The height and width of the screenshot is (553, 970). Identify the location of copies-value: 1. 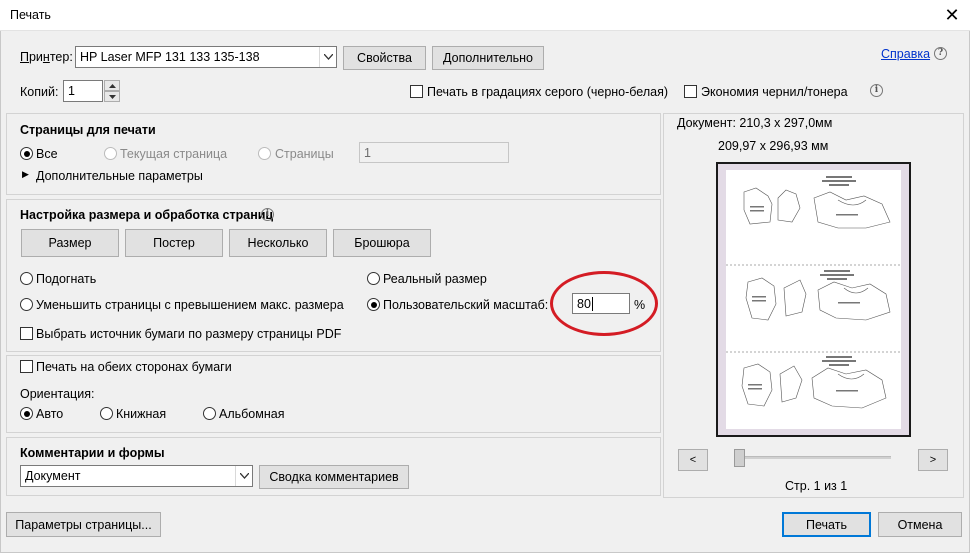
(71, 91).